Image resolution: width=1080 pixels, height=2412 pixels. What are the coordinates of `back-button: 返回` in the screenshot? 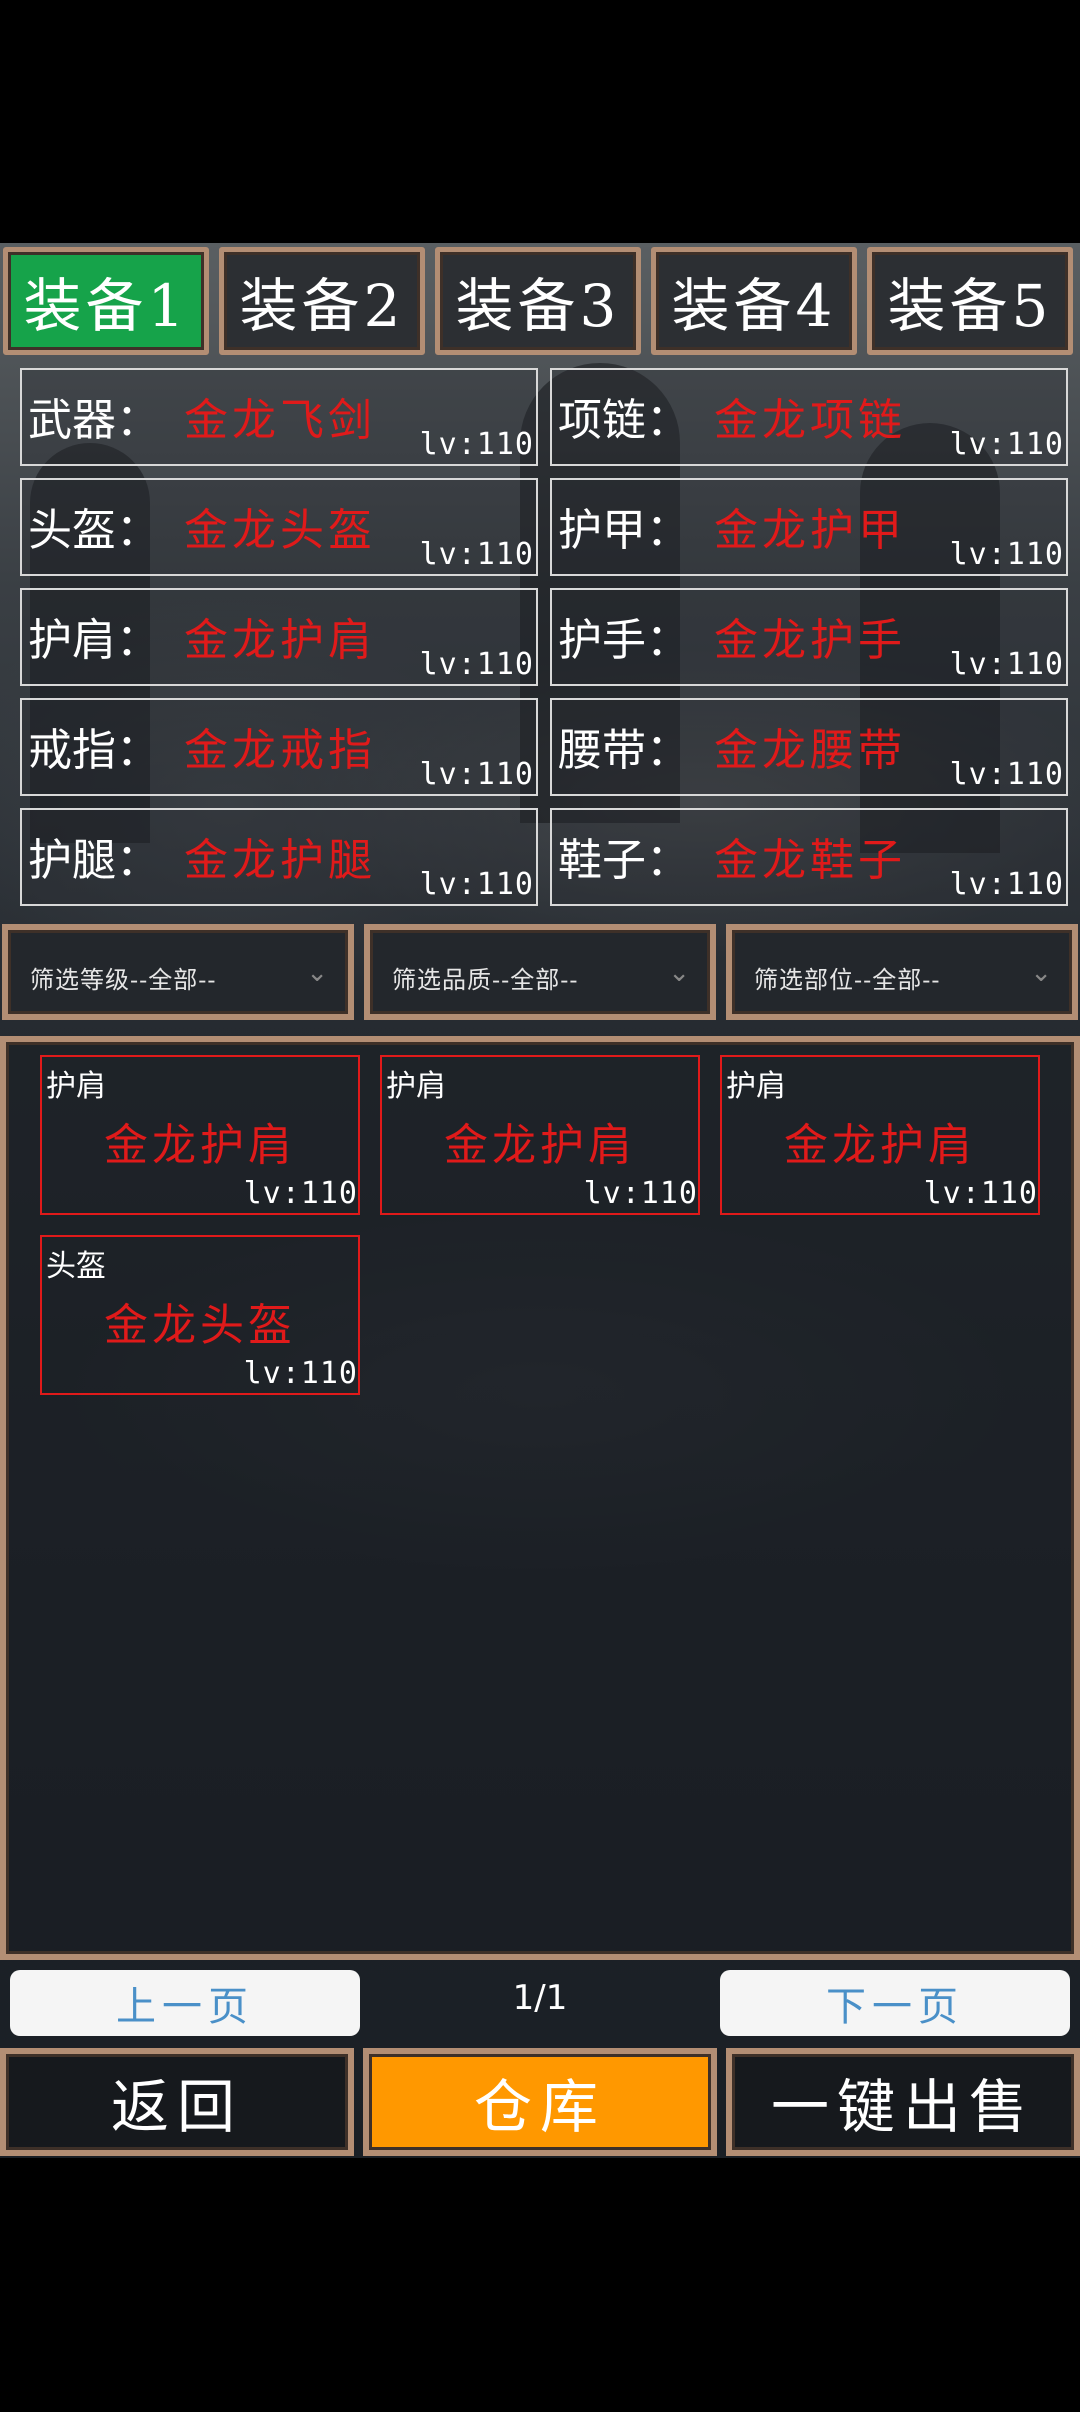 It's located at (177, 2102).